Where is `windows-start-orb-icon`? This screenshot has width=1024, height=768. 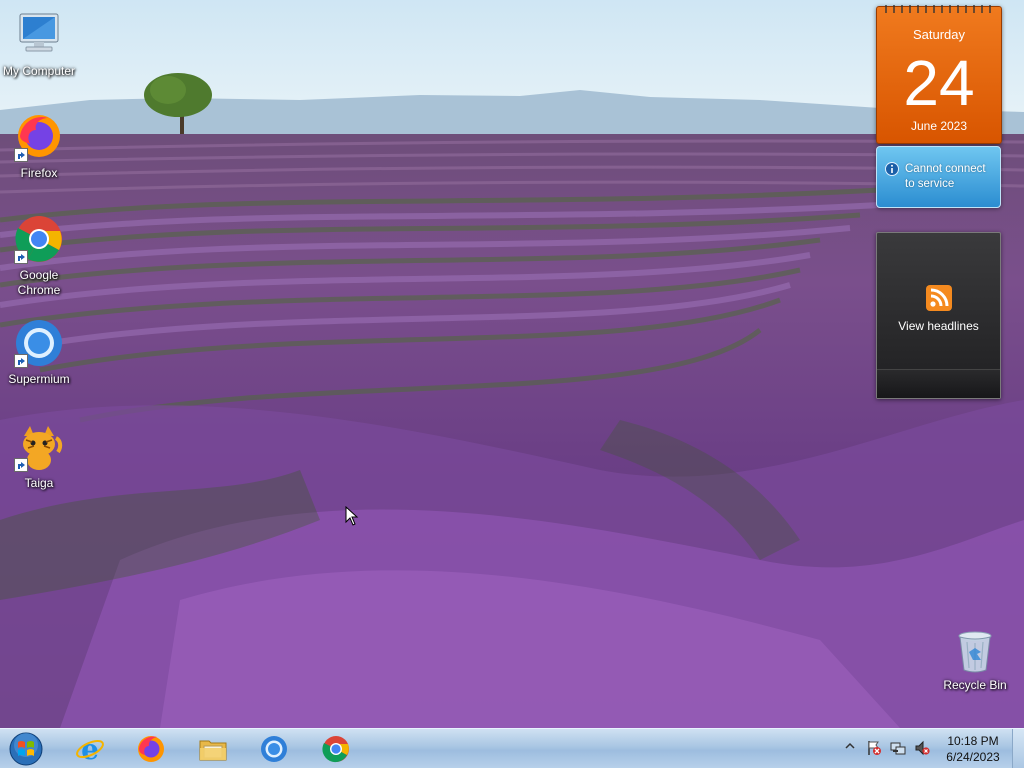 windows-start-orb-icon is located at coordinates (26, 749).